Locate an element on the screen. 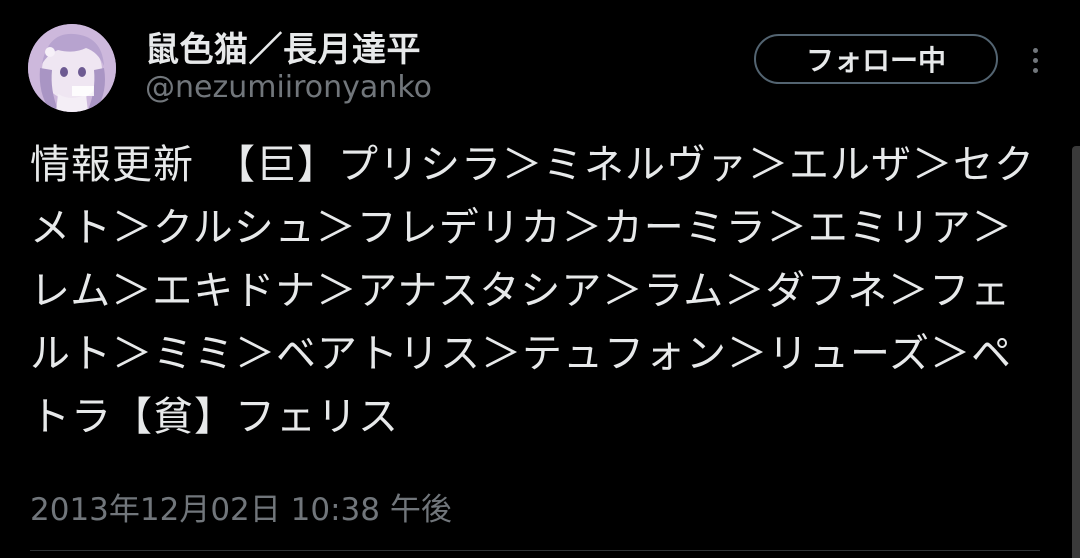  display-name: 鼠色猫／長月達平 is located at coordinates (283, 46).